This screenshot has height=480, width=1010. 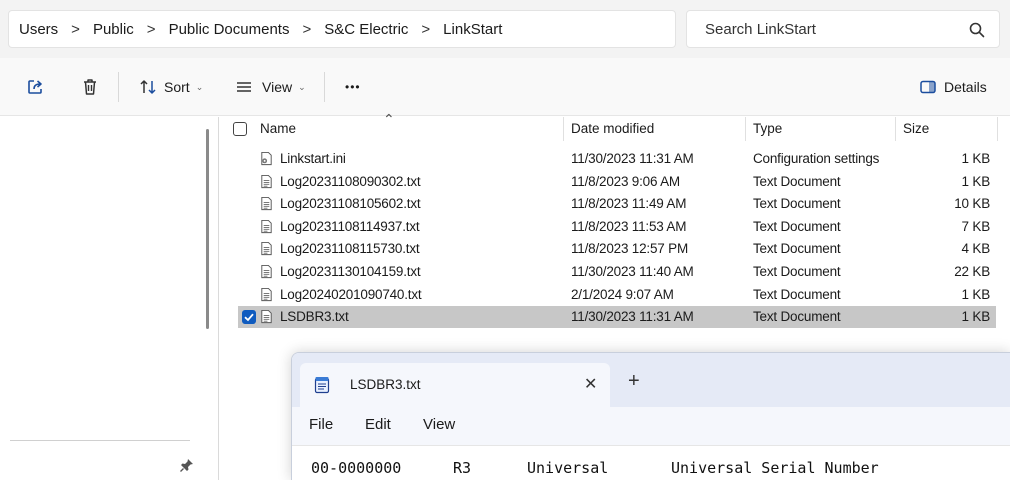 What do you see at coordinates (314, 317) in the screenshot?
I see `file-name: LSDBR3.txt` at bounding box center [314, 317].